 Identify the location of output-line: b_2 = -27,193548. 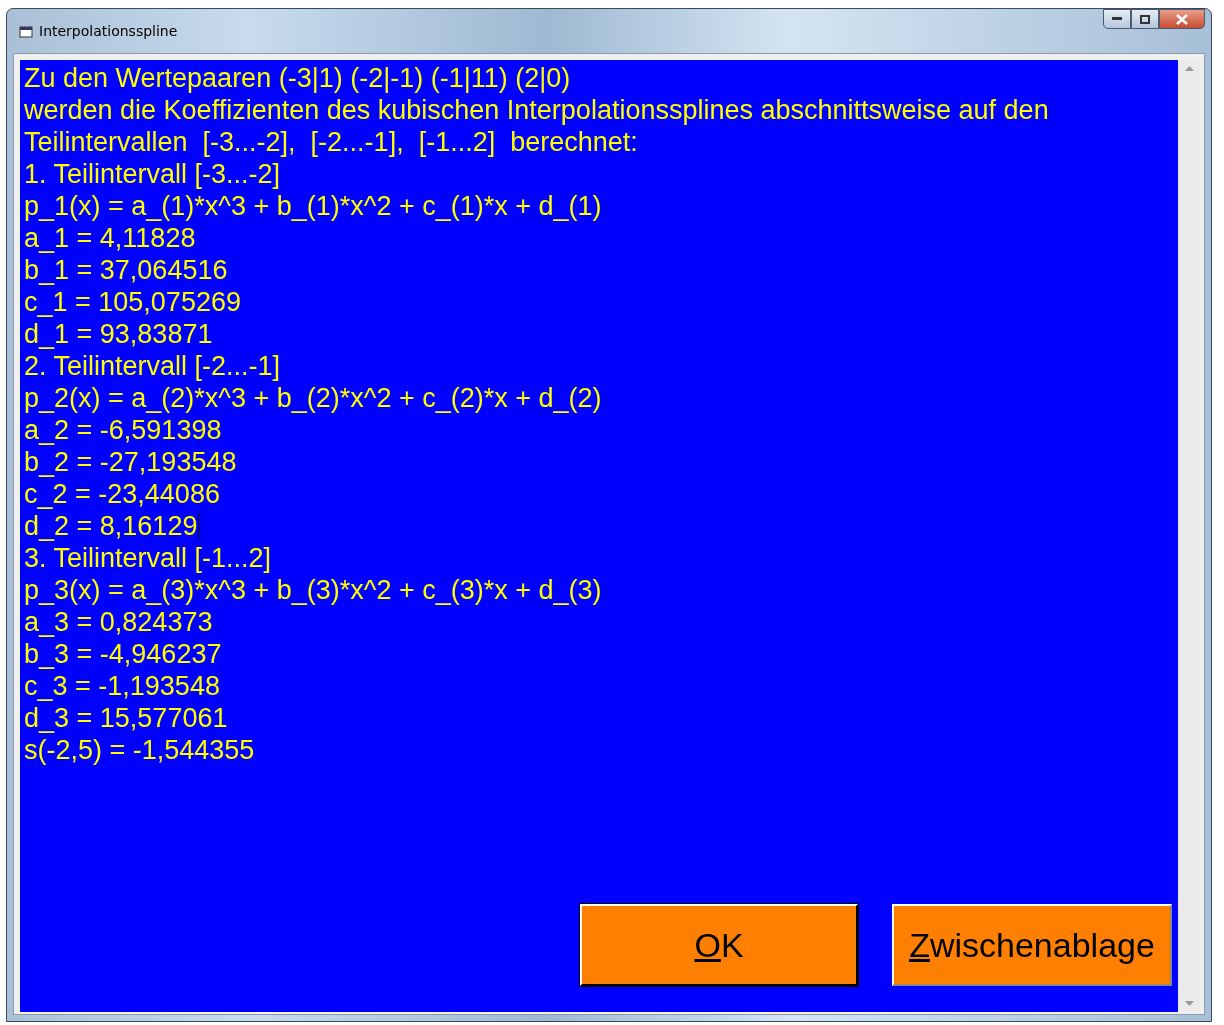
(131, 462).